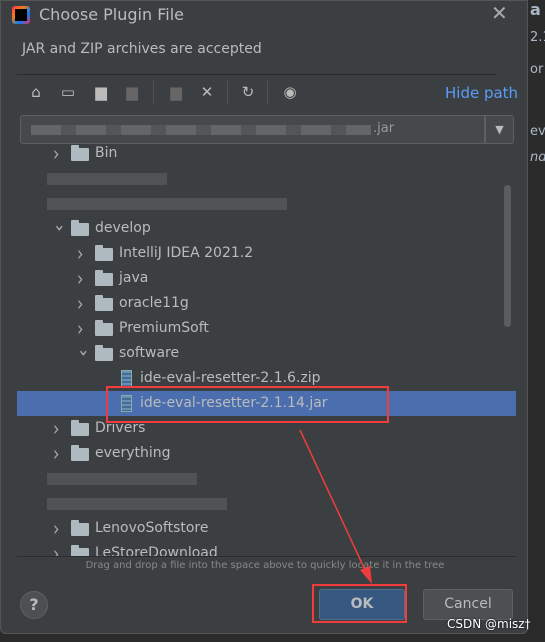 The image size is (545, 642). Describe the element at coordinates (335, 506) in the screenshot. I see `annotation-arrow` at that location.